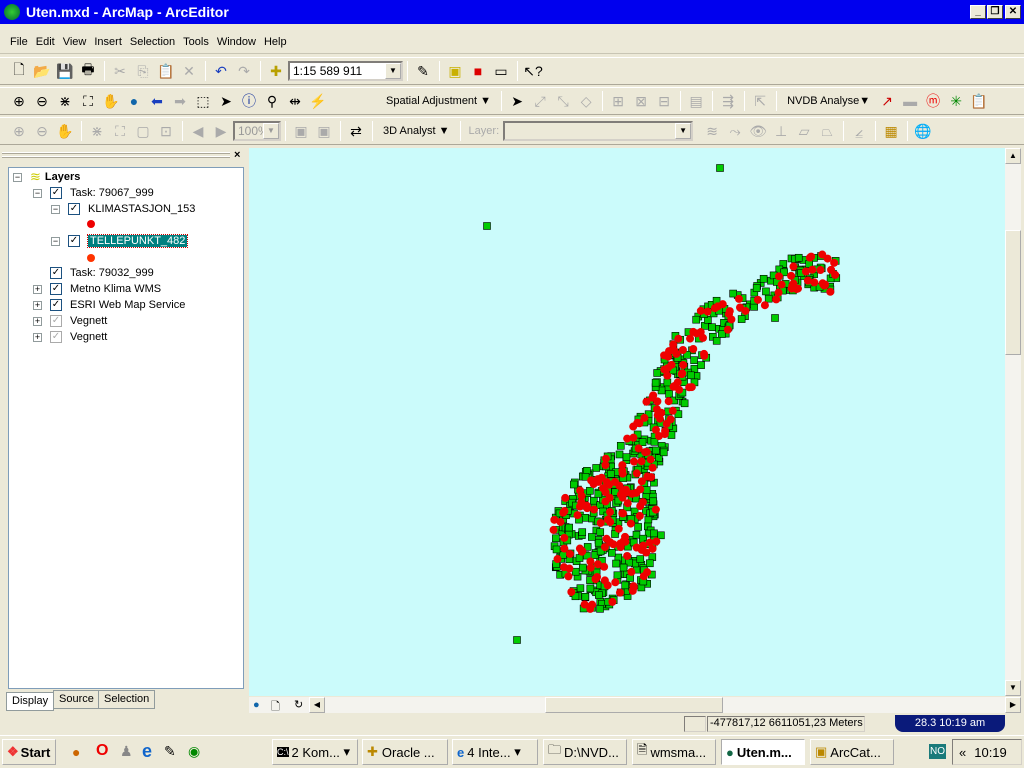 Image resolution: width=1024 pixels, height=768 pixels. Describe the element at coordinates (109, 305) in the screenshot. I see `tree-item-esri-wms: + ✓ ESRI Web Map Service` at that location.